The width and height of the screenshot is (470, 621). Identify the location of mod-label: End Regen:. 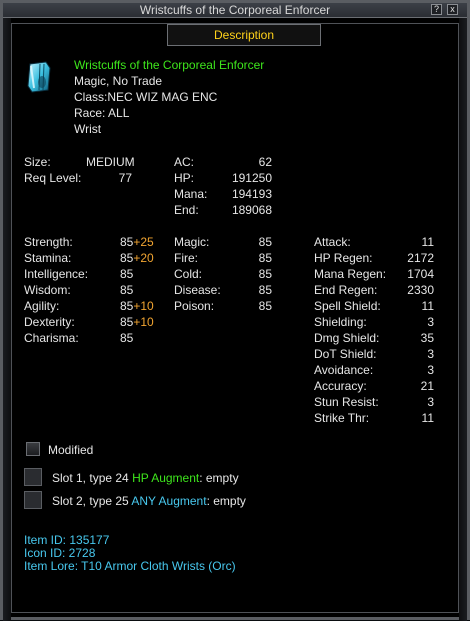
(346, 290).